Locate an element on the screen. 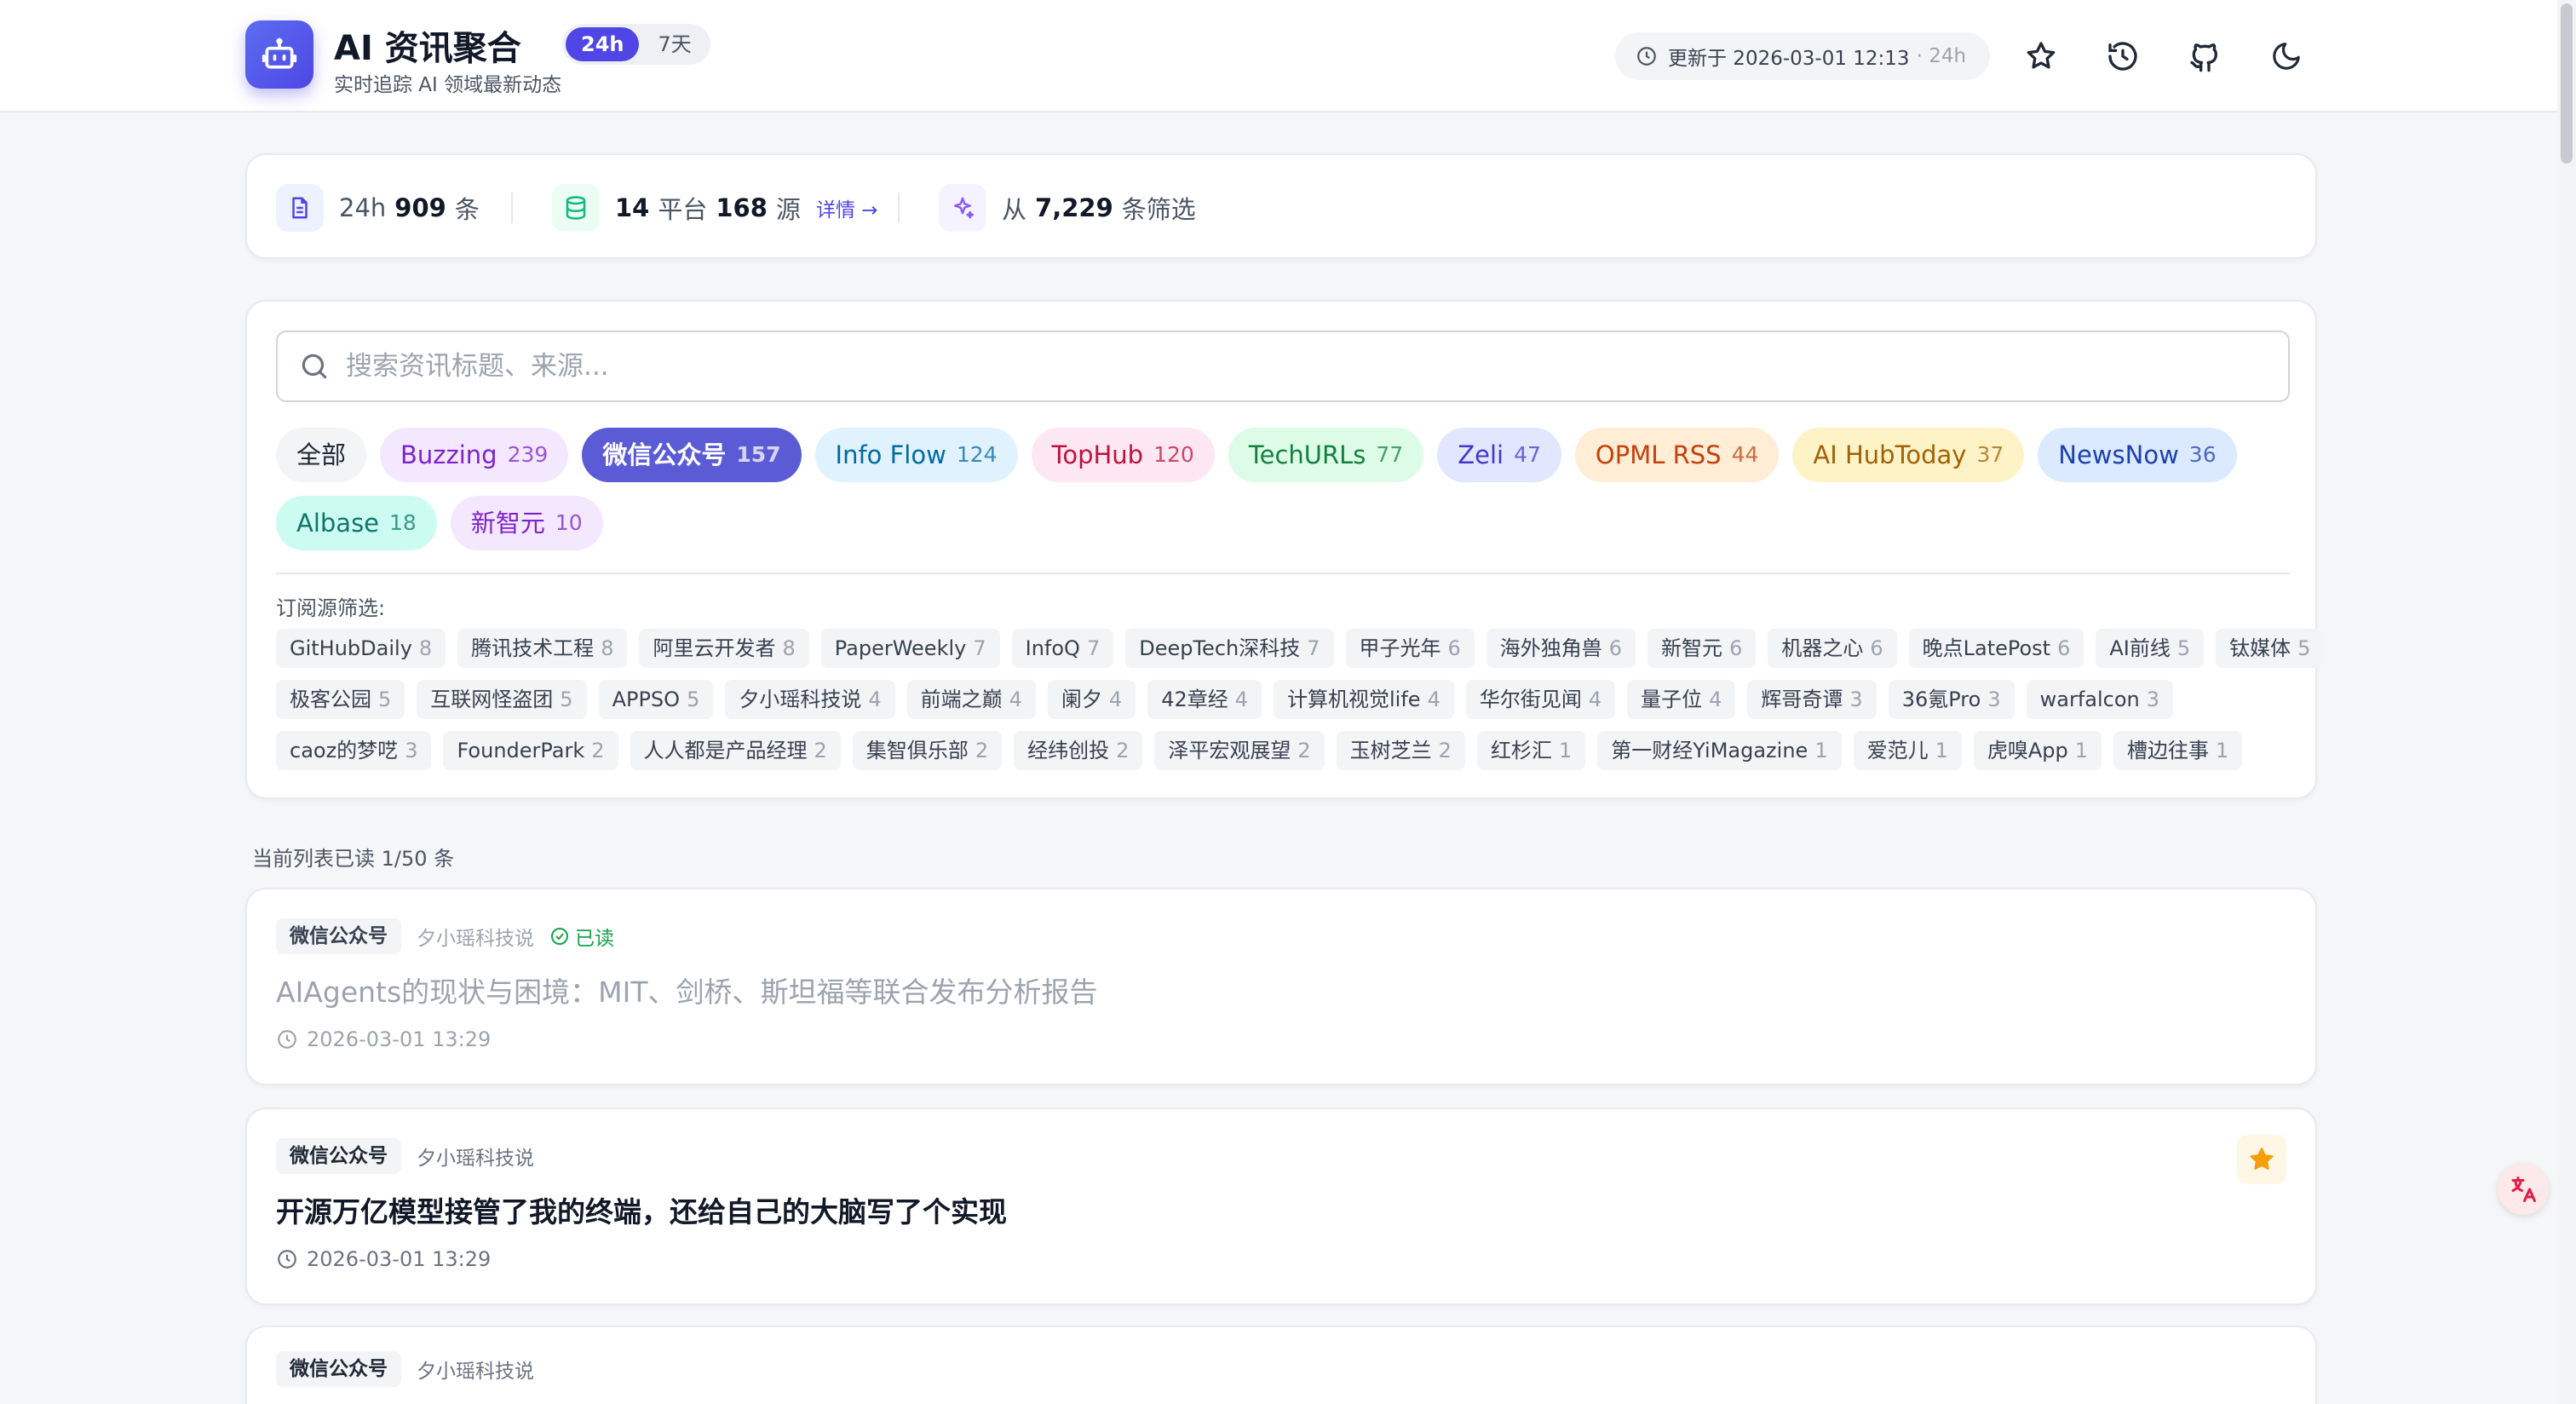 This screenshot has width=2576, height=1404. translate-button is located at coordinates (2523, 1189).